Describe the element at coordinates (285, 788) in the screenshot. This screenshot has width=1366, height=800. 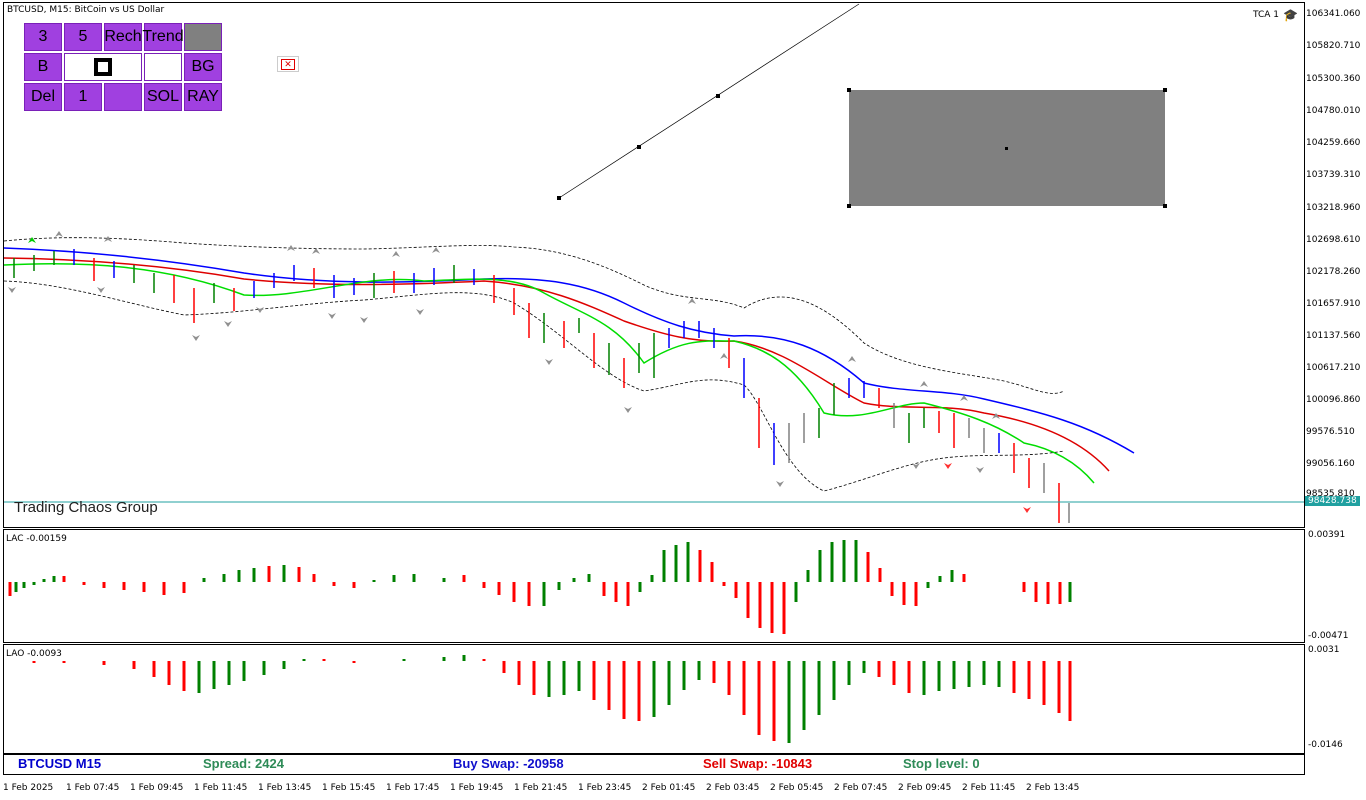
I see `time-tick: 1 Feb 13:45` at that location.